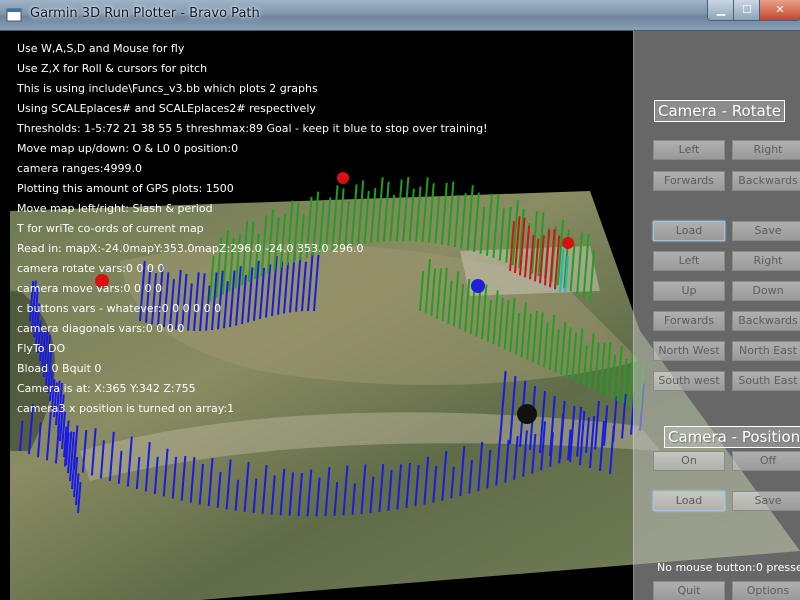 The image size is (800, 600). What do you see at coordinates (689, 590) in the screenshot?
I see `quit-button: Quit` at bounding box center [689, 590].